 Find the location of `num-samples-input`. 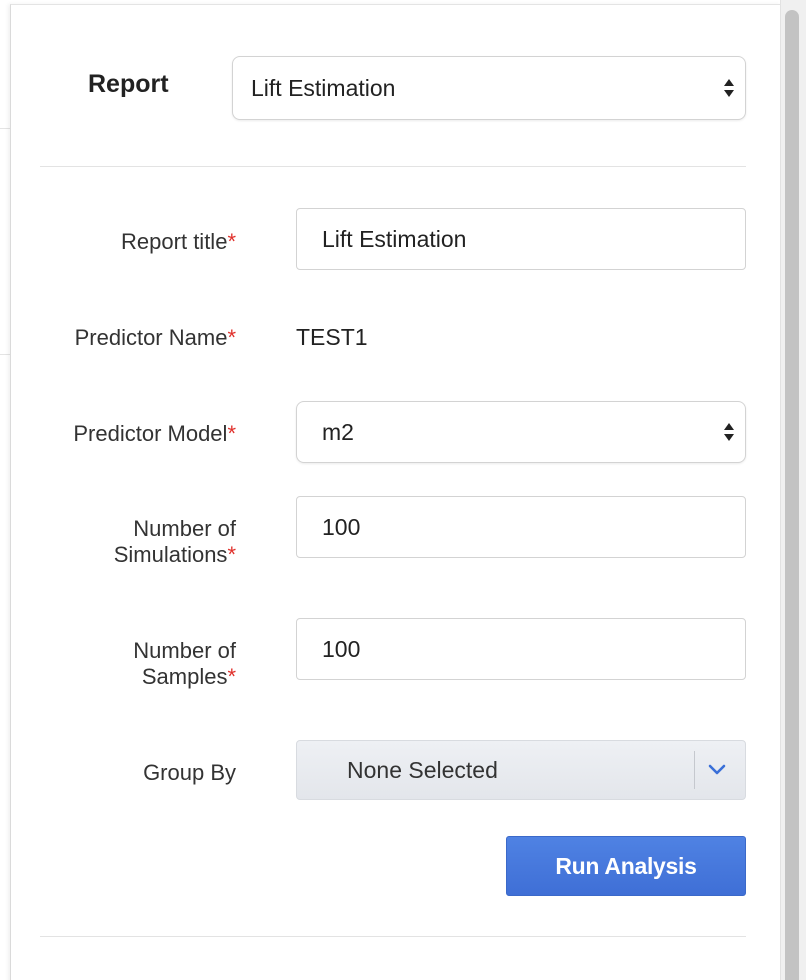

num-samples-input is located at coordinates (522, 649).